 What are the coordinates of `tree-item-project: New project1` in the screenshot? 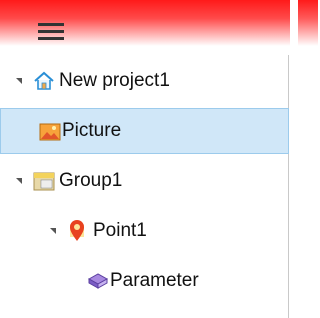 It's located at (144, 81).